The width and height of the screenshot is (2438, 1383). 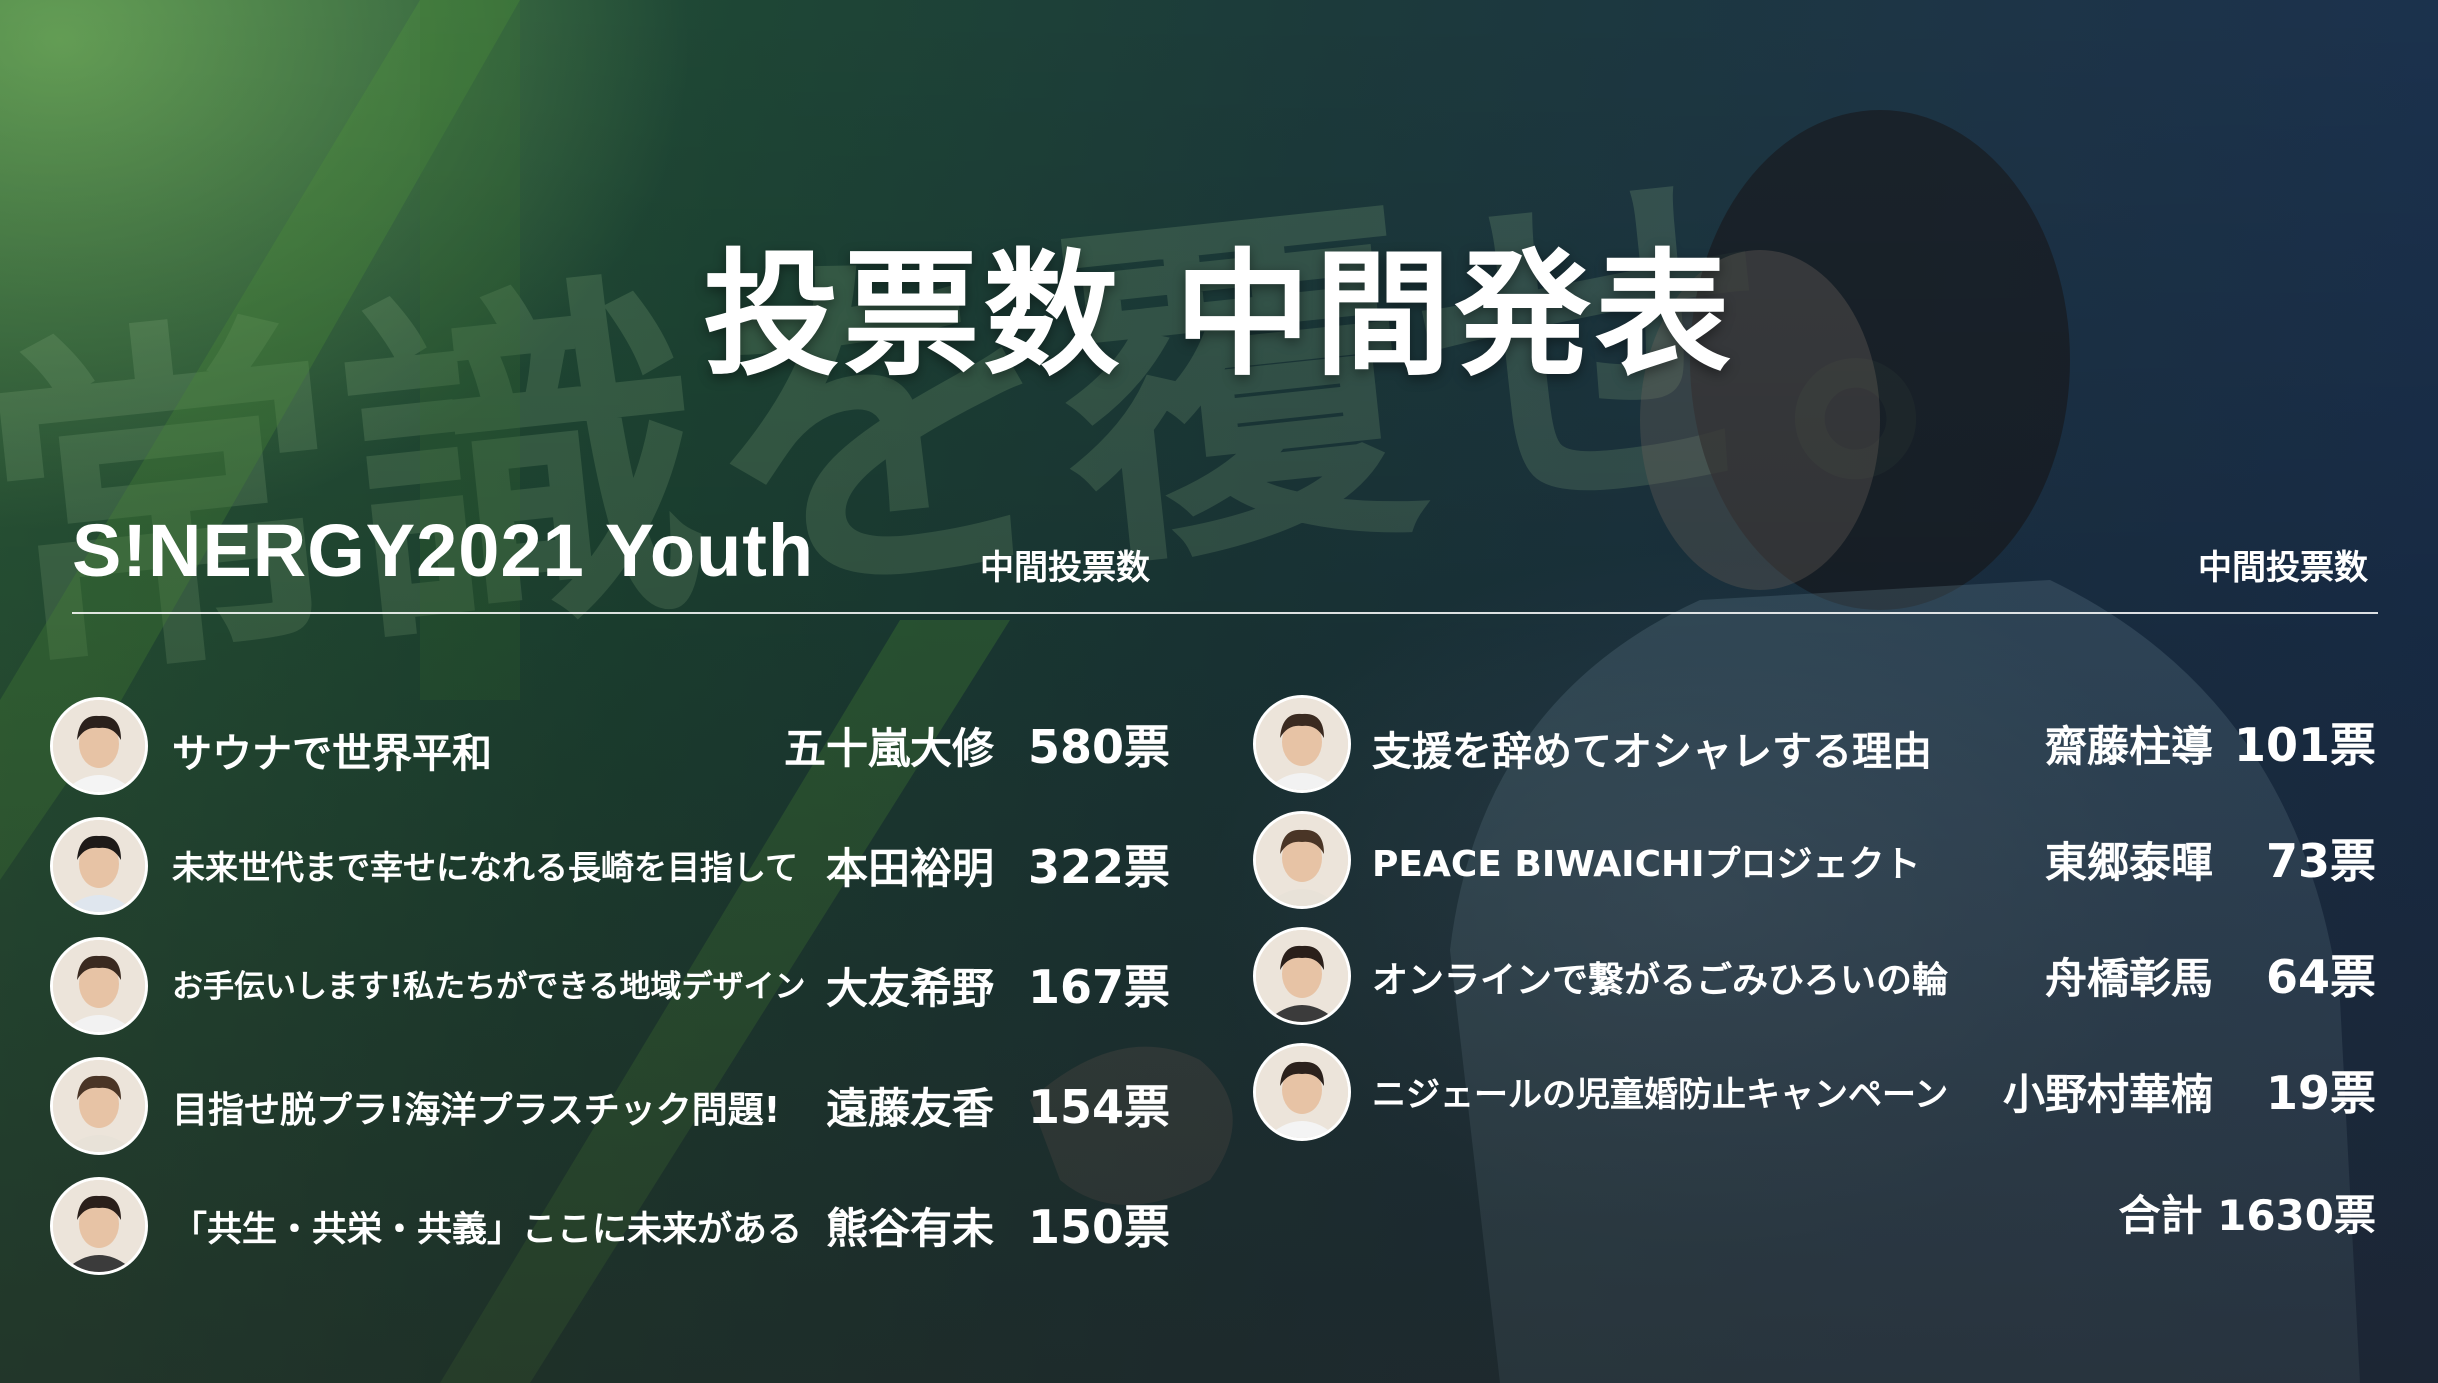 What do you see at coordinates (332, 754) in the screenshot?
I see `project-title: サウナで世界平和` at bounding box center [332, 754].